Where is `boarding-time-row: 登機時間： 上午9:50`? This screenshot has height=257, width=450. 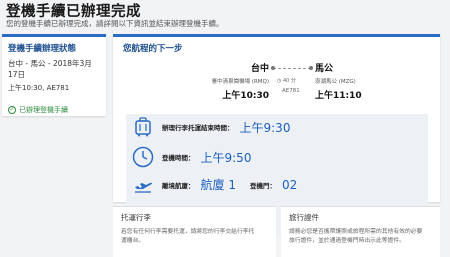 boarding-time-row: 登機時間： 上午9:50 is located at coordinates (191, 157).